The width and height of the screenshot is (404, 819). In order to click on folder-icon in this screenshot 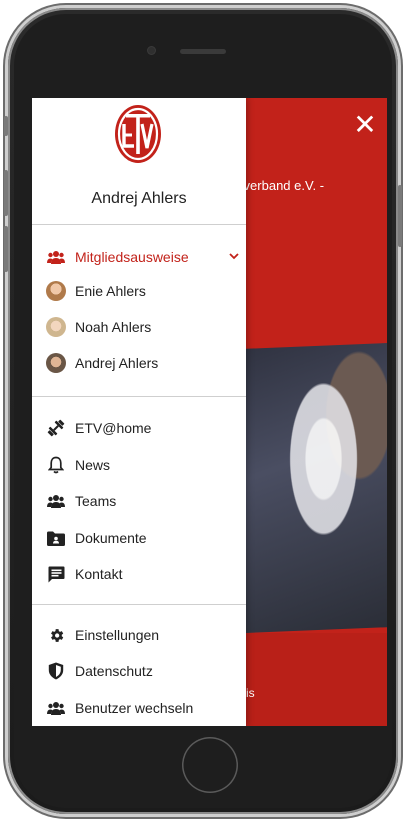, I will do `click(56, 538)`.